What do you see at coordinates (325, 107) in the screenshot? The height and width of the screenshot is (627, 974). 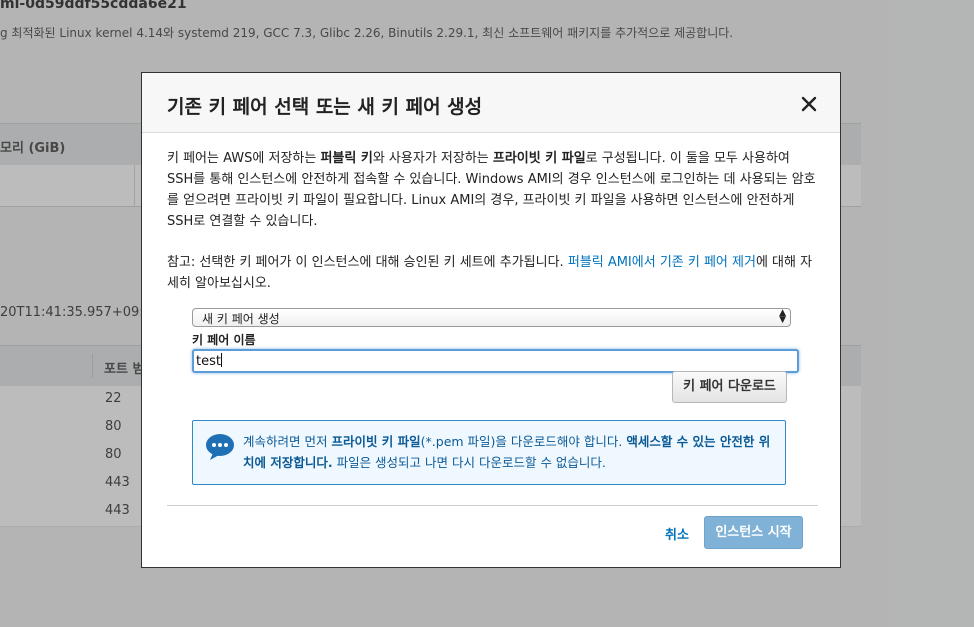 I see `dialog-title: 기존 키 페어 선택 또는 새 키 페어 생성` at bounding box center [325, 107].